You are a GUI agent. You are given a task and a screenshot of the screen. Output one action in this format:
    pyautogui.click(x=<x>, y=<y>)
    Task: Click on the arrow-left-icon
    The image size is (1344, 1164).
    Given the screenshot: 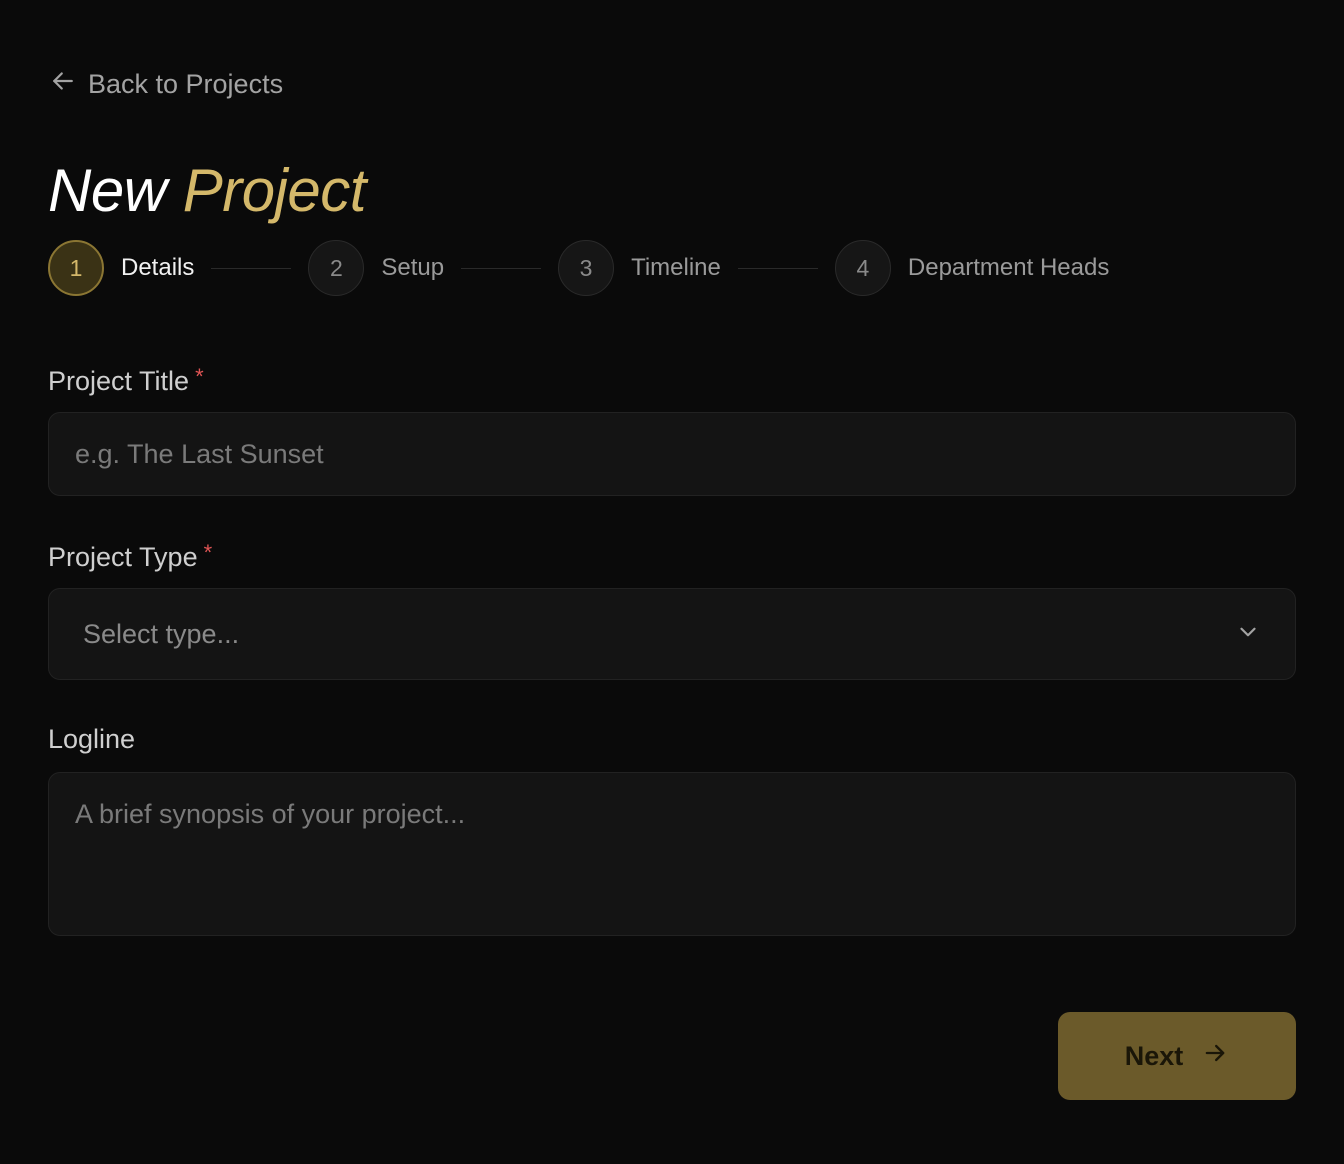 What is the action you would take?
    pyautogui.click(x=63, y=84)
    